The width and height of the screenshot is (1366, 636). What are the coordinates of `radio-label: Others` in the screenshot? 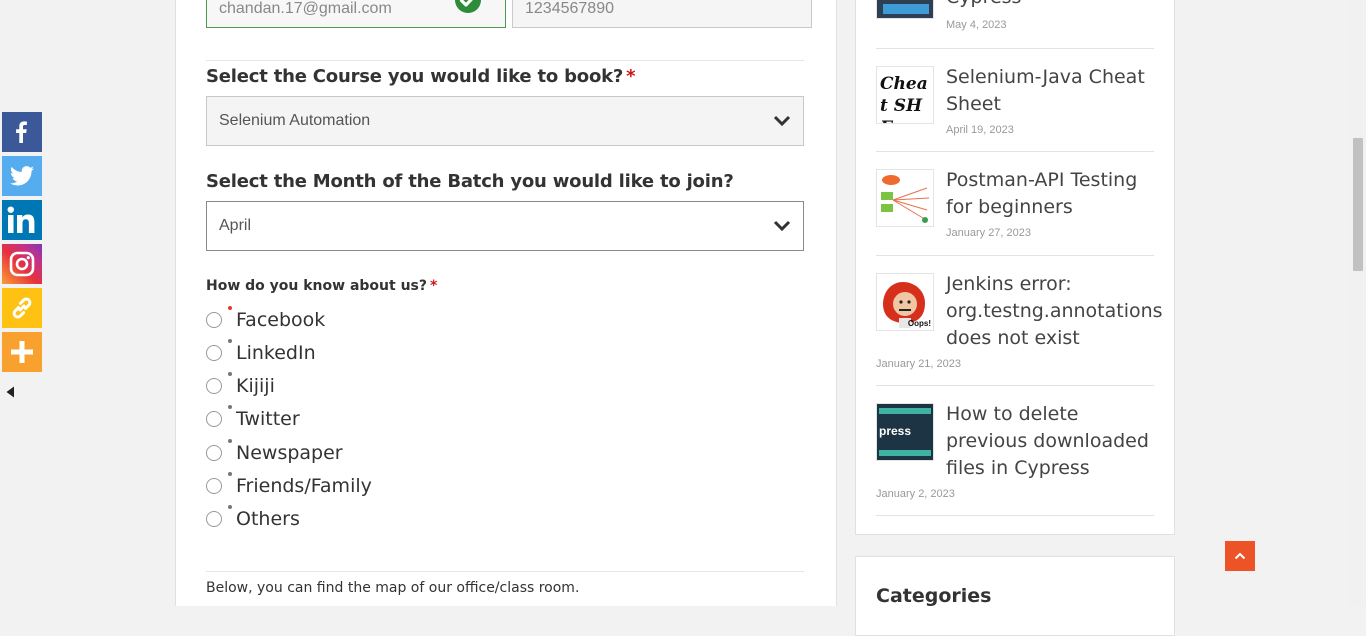 It's located at (268, 519).